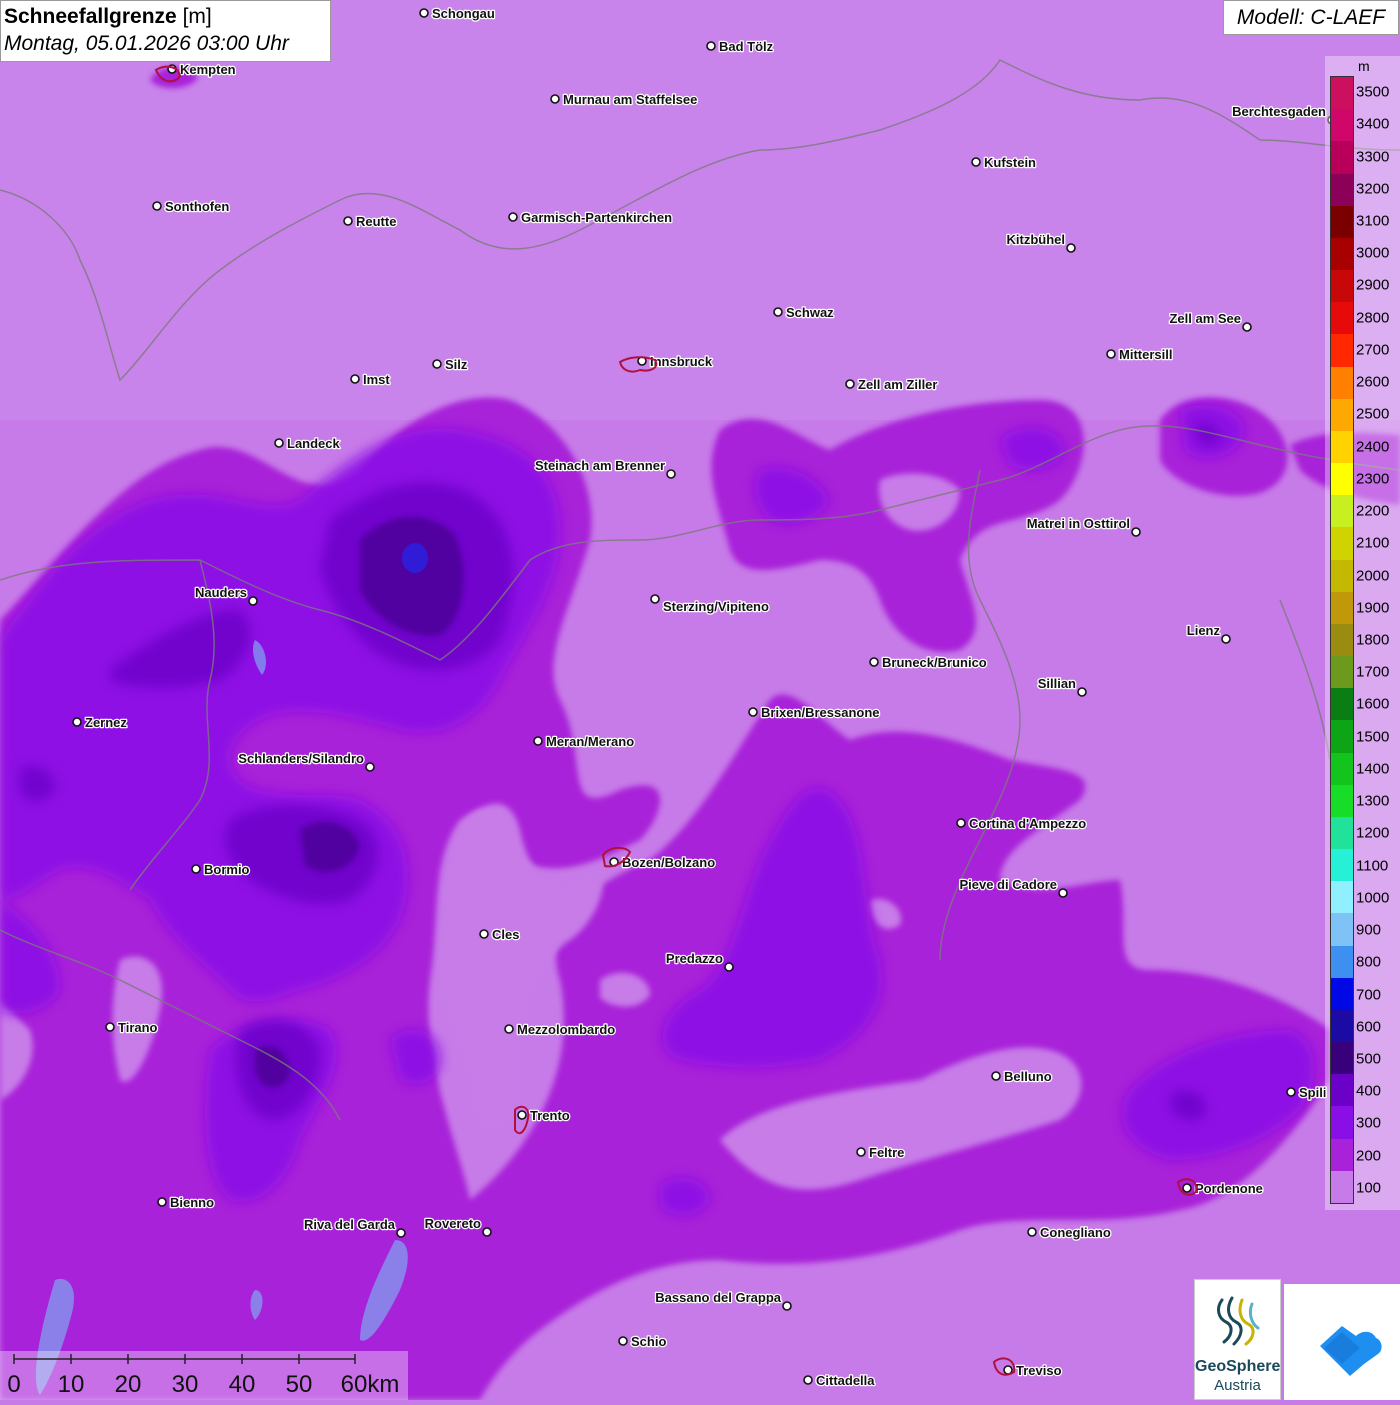 This screenshot has width=1400, height=1405. What do you see at coordinates (146, 43) in the screenshot?
I see `map-datetime: Montag, 05.01.2026 03:00 Uhr` at bounding box center [146, 43].